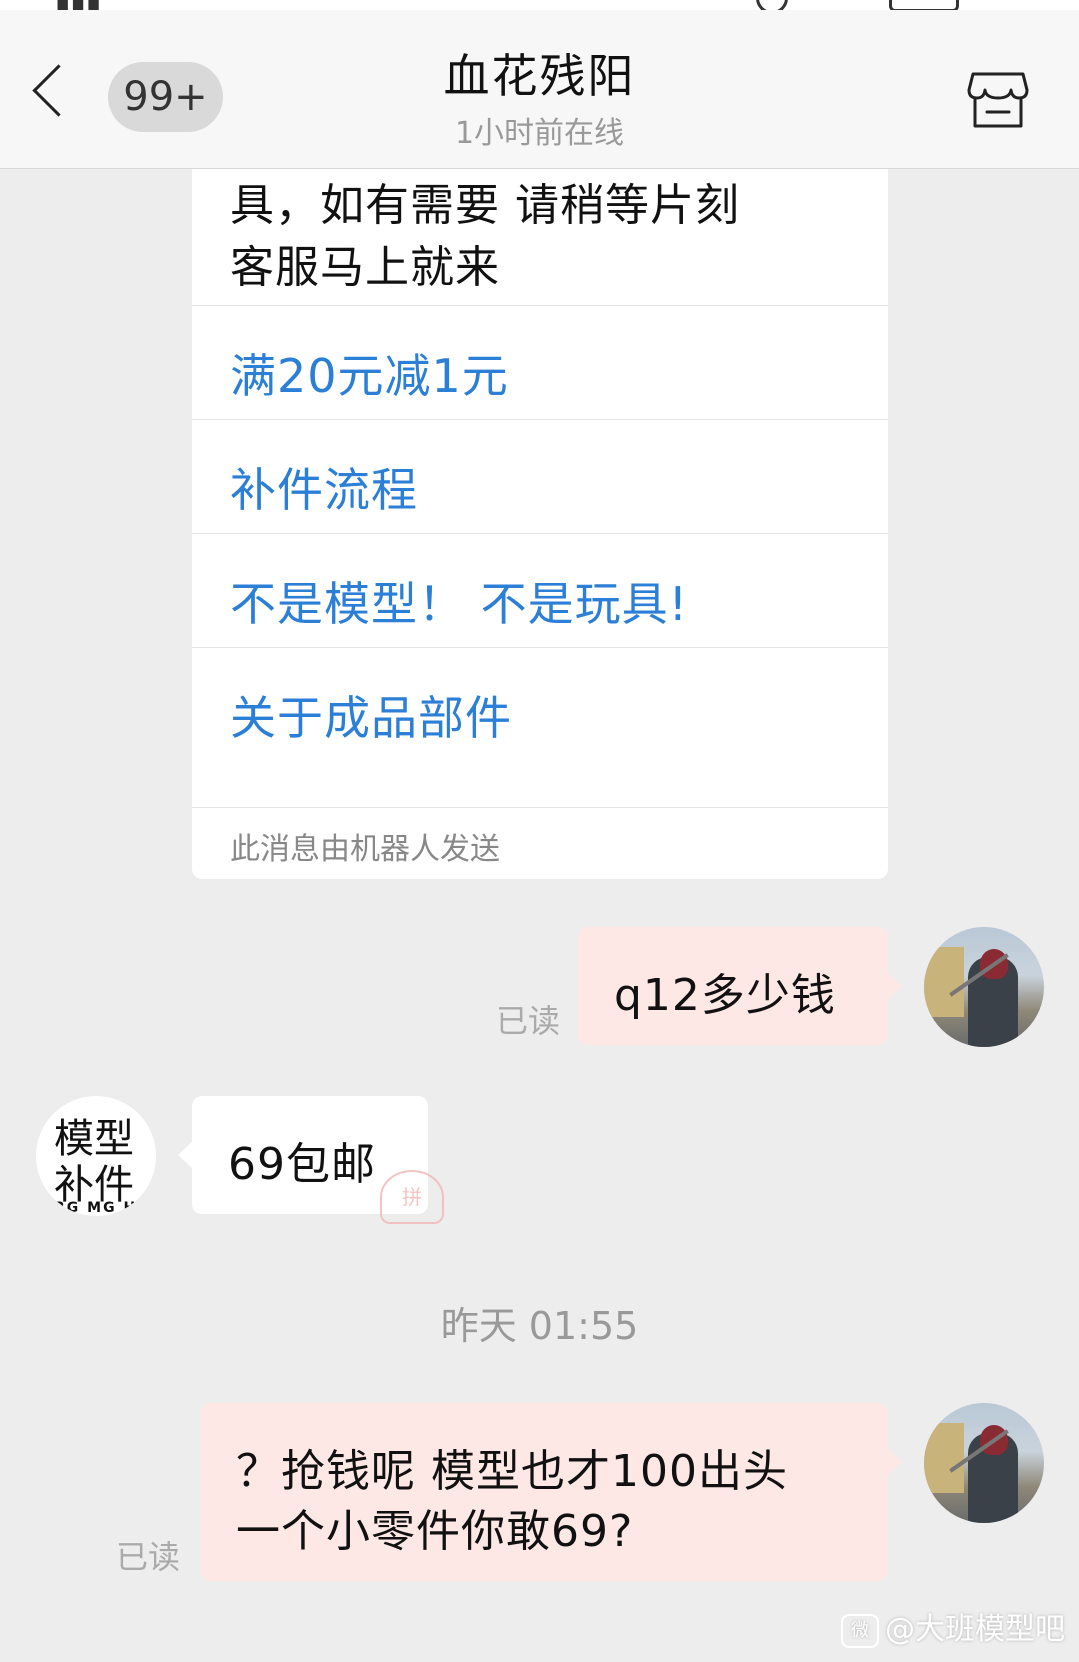  I want to click on robot-option-label: 不是模型！ 不是玩具!, so click(459, 604).